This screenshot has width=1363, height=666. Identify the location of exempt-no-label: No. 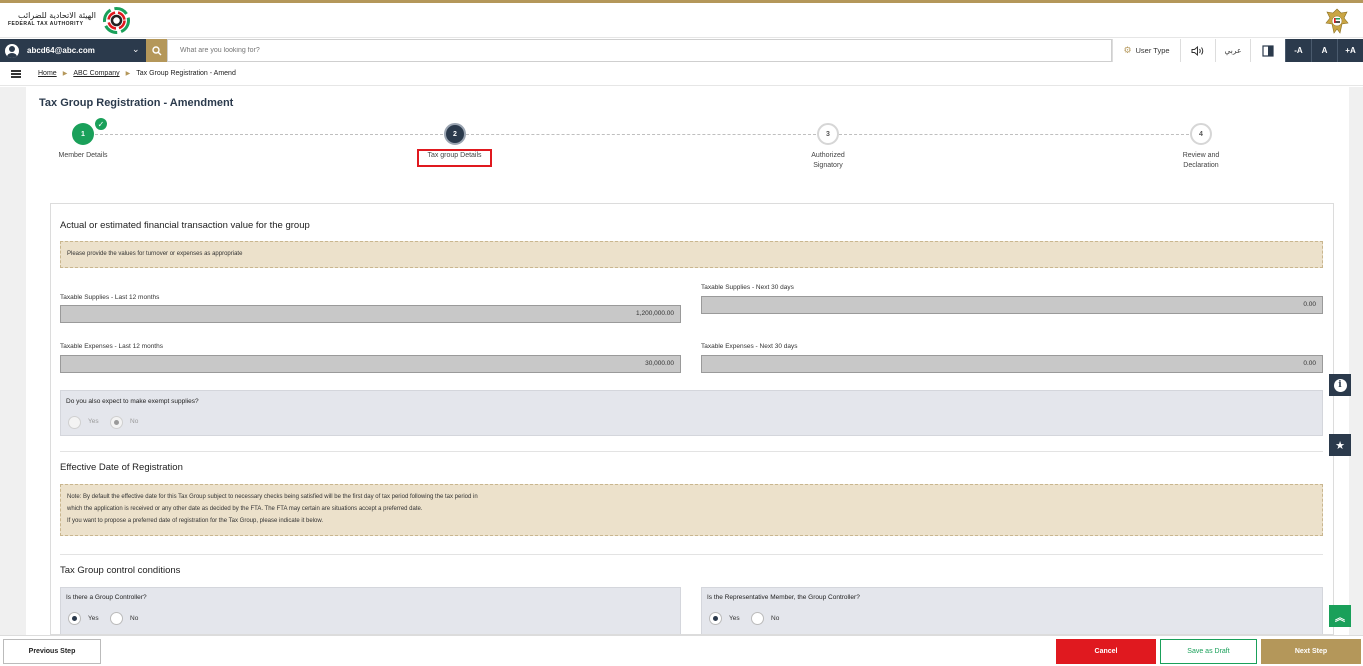
(134, 421).